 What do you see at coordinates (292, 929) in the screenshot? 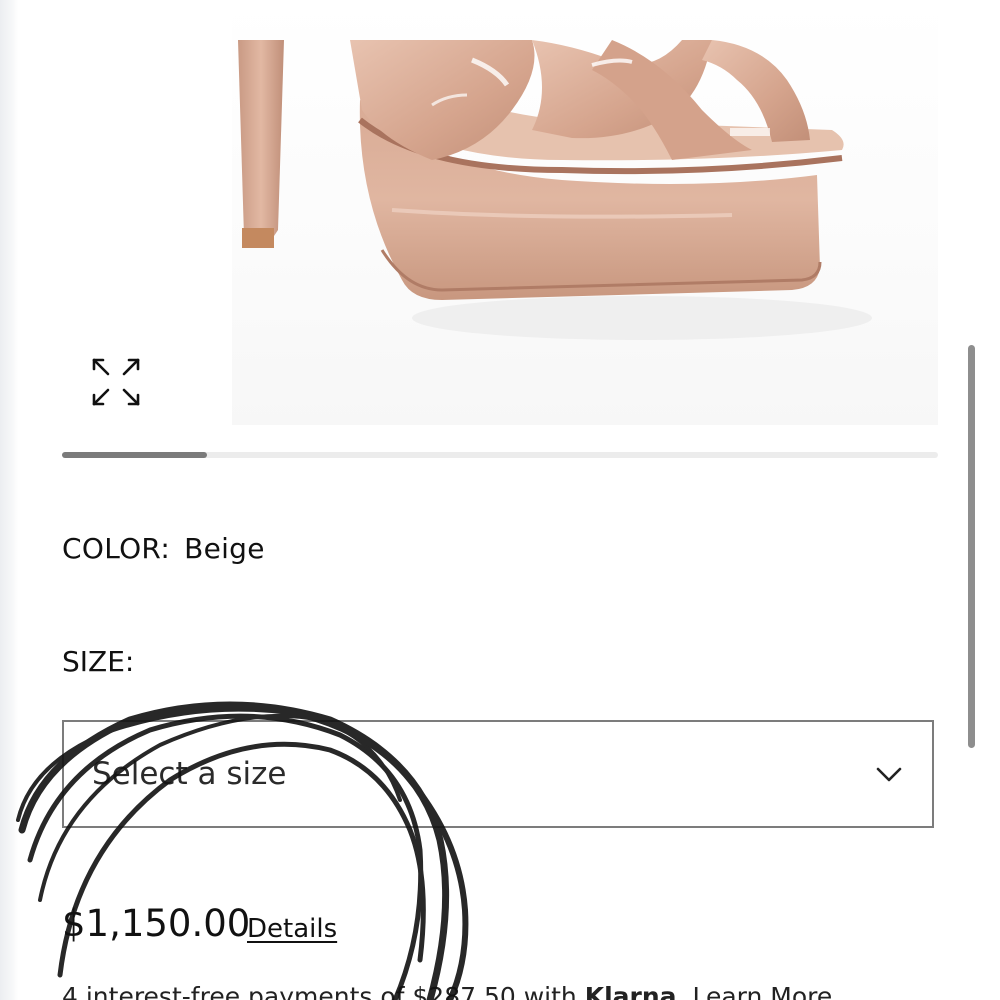
I see `price-details-link: Details` at bounding box center [292, 929].